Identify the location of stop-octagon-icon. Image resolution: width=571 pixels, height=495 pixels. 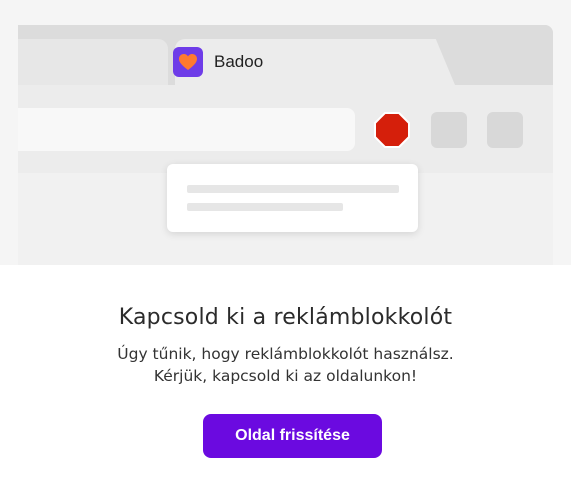
(392, 130).